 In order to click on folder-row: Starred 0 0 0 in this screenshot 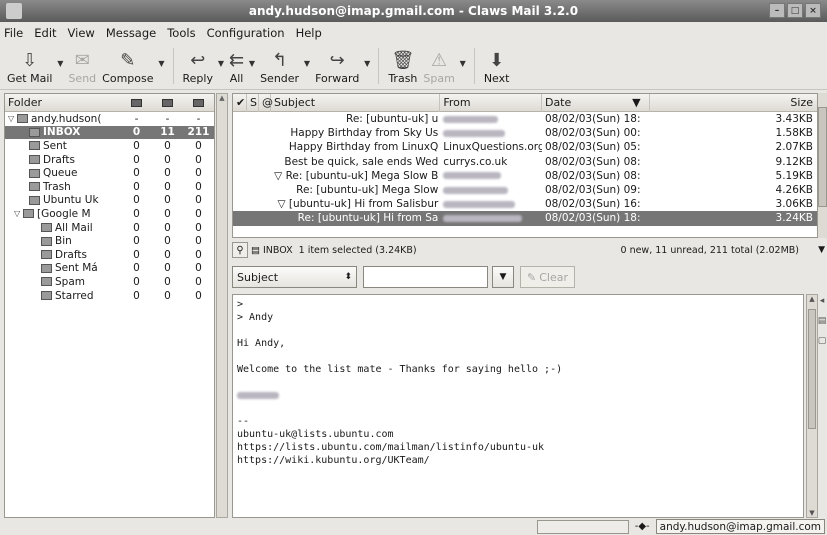, I will do `click(109, 296)`.